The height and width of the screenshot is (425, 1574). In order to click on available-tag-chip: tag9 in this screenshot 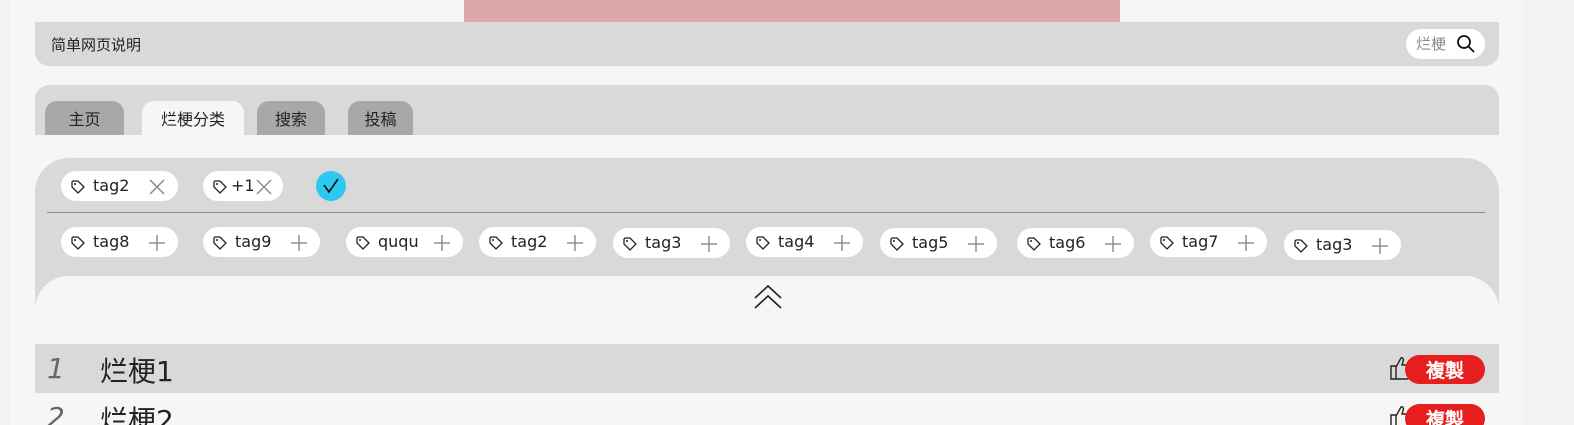, I will do `click(261, 242)`.